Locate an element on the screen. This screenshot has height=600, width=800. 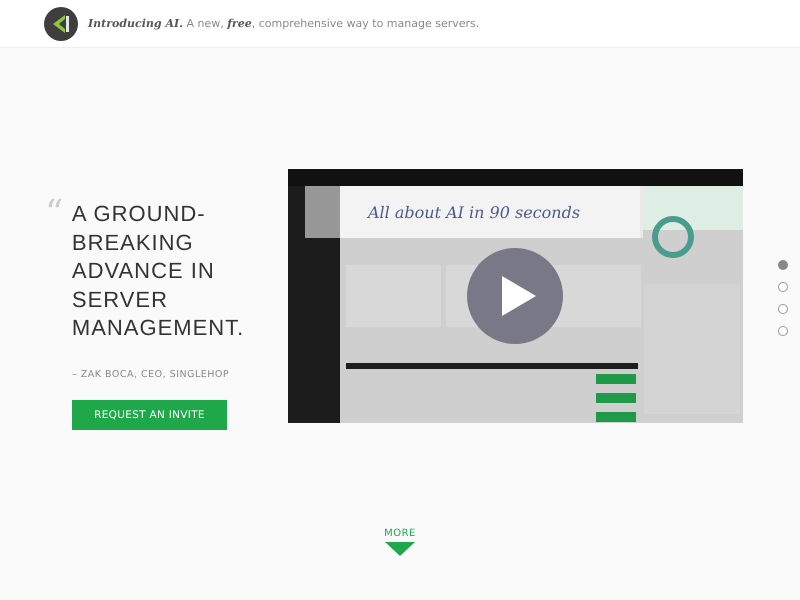
play-icon is located at coordinates (519, 296).